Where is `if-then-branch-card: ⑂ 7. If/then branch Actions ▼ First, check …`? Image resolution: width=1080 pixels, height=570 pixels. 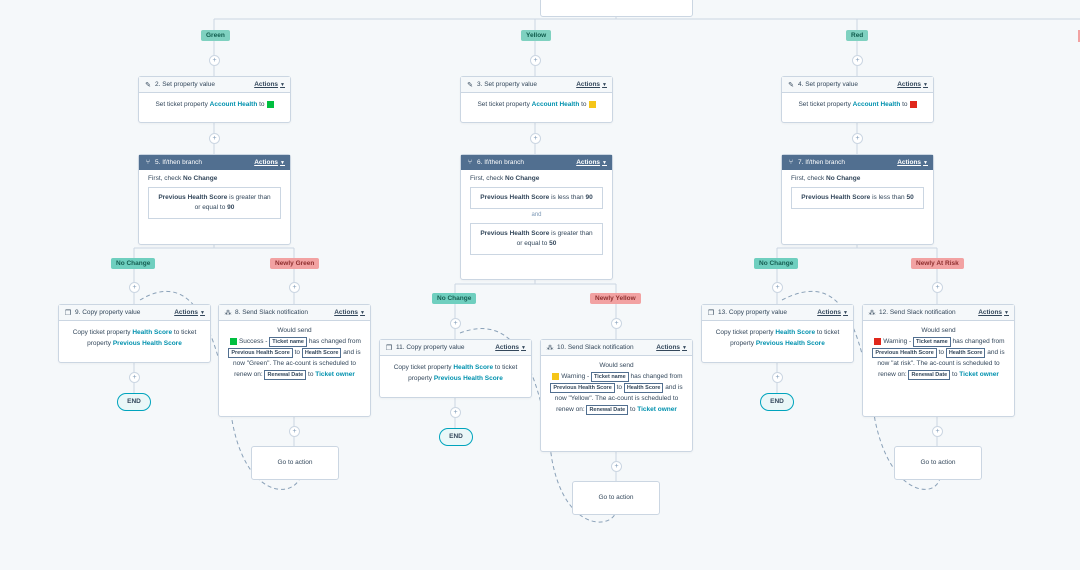 if-then-branch-card: ⑂ 7. If/then branch Actions ▼ First, check … is located at coordinates (857, 199).